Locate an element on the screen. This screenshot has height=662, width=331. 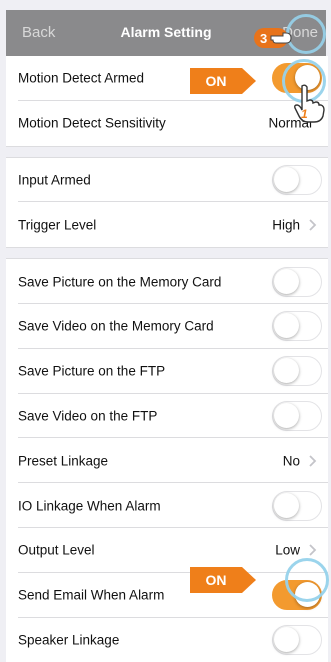
row-send-email: Send Email When Alarm is located at coordinates (167, 595).